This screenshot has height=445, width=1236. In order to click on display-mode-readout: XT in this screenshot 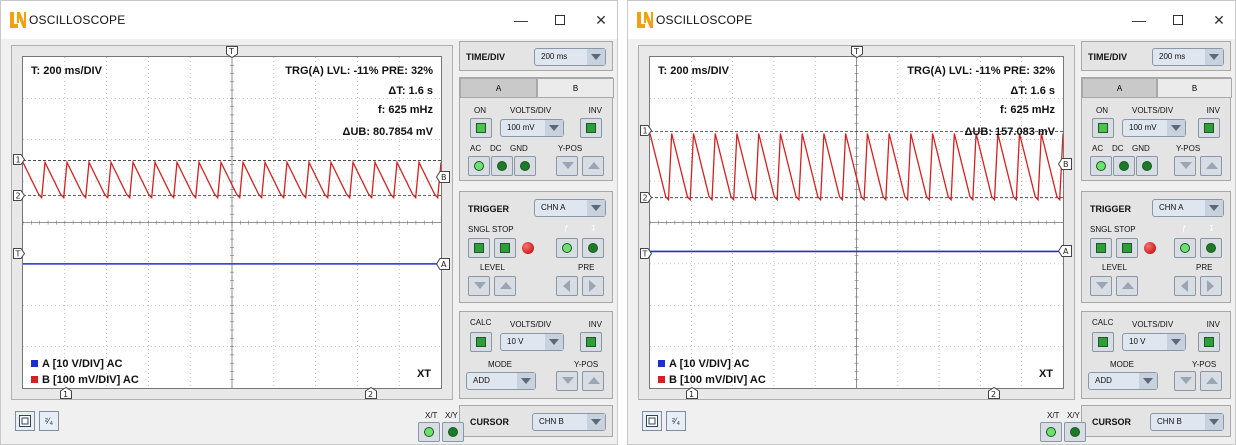, I will do `click(1045, 374)`.